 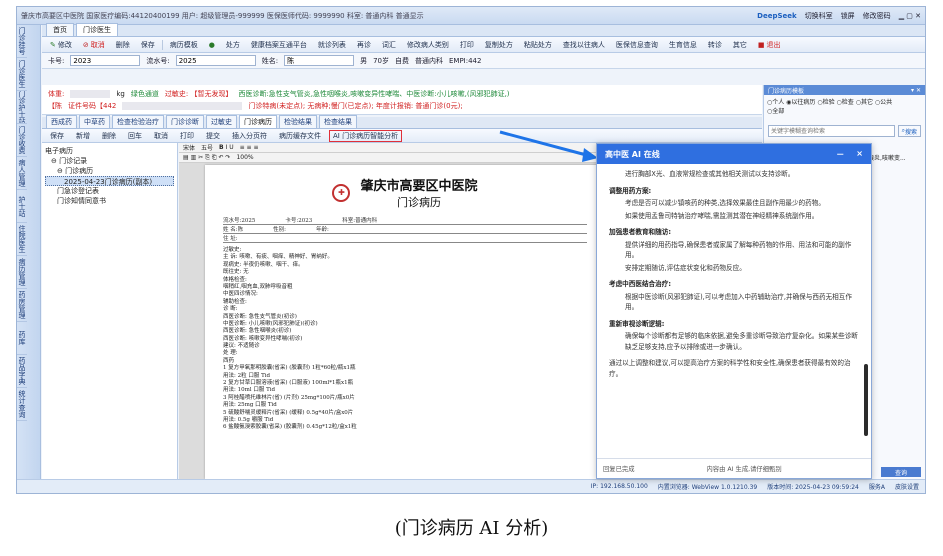 I want to click on record-delete-button: 删除, so click(x=109, y=136).